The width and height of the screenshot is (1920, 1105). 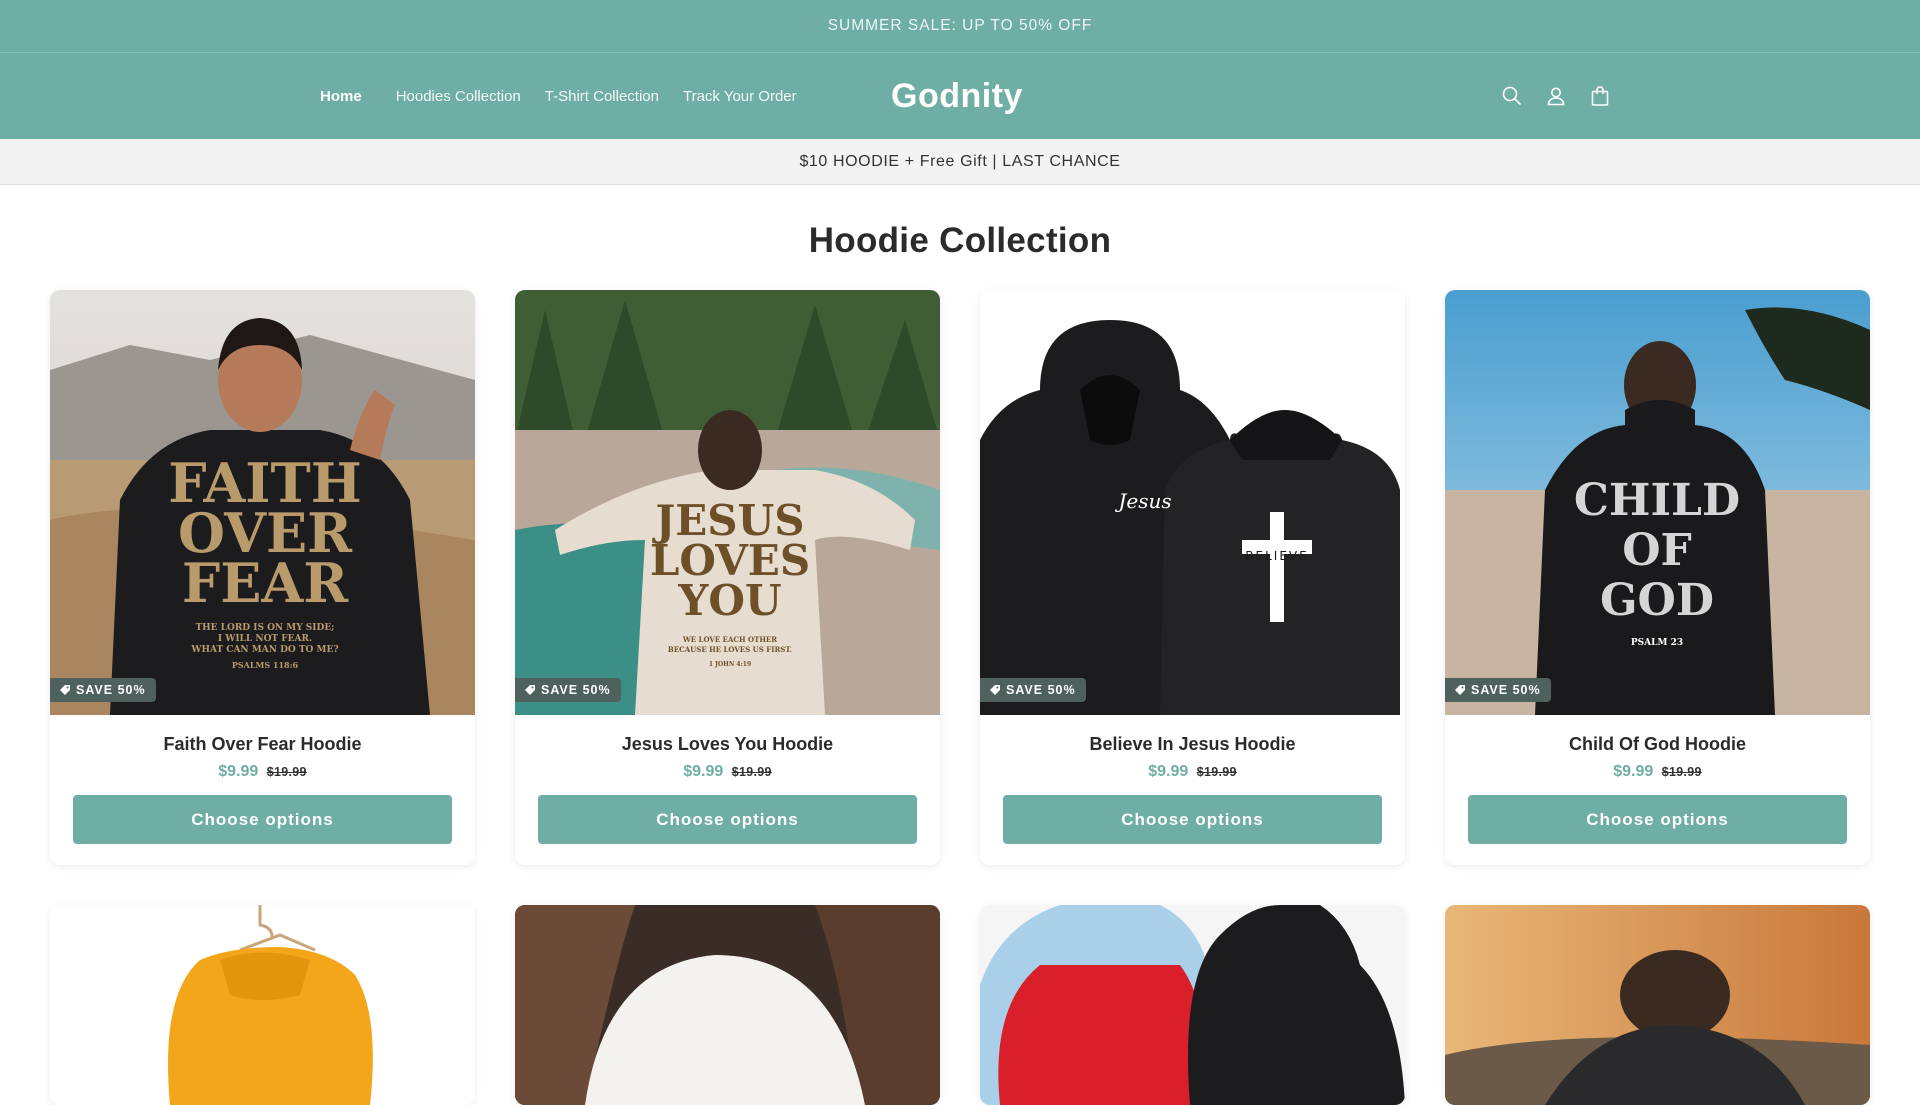 What do you see at coordinates (458, 96) in the screenshot?
I see `nav-hoodies-collection: Hoodies Collection` at bounding box center [458, 96].